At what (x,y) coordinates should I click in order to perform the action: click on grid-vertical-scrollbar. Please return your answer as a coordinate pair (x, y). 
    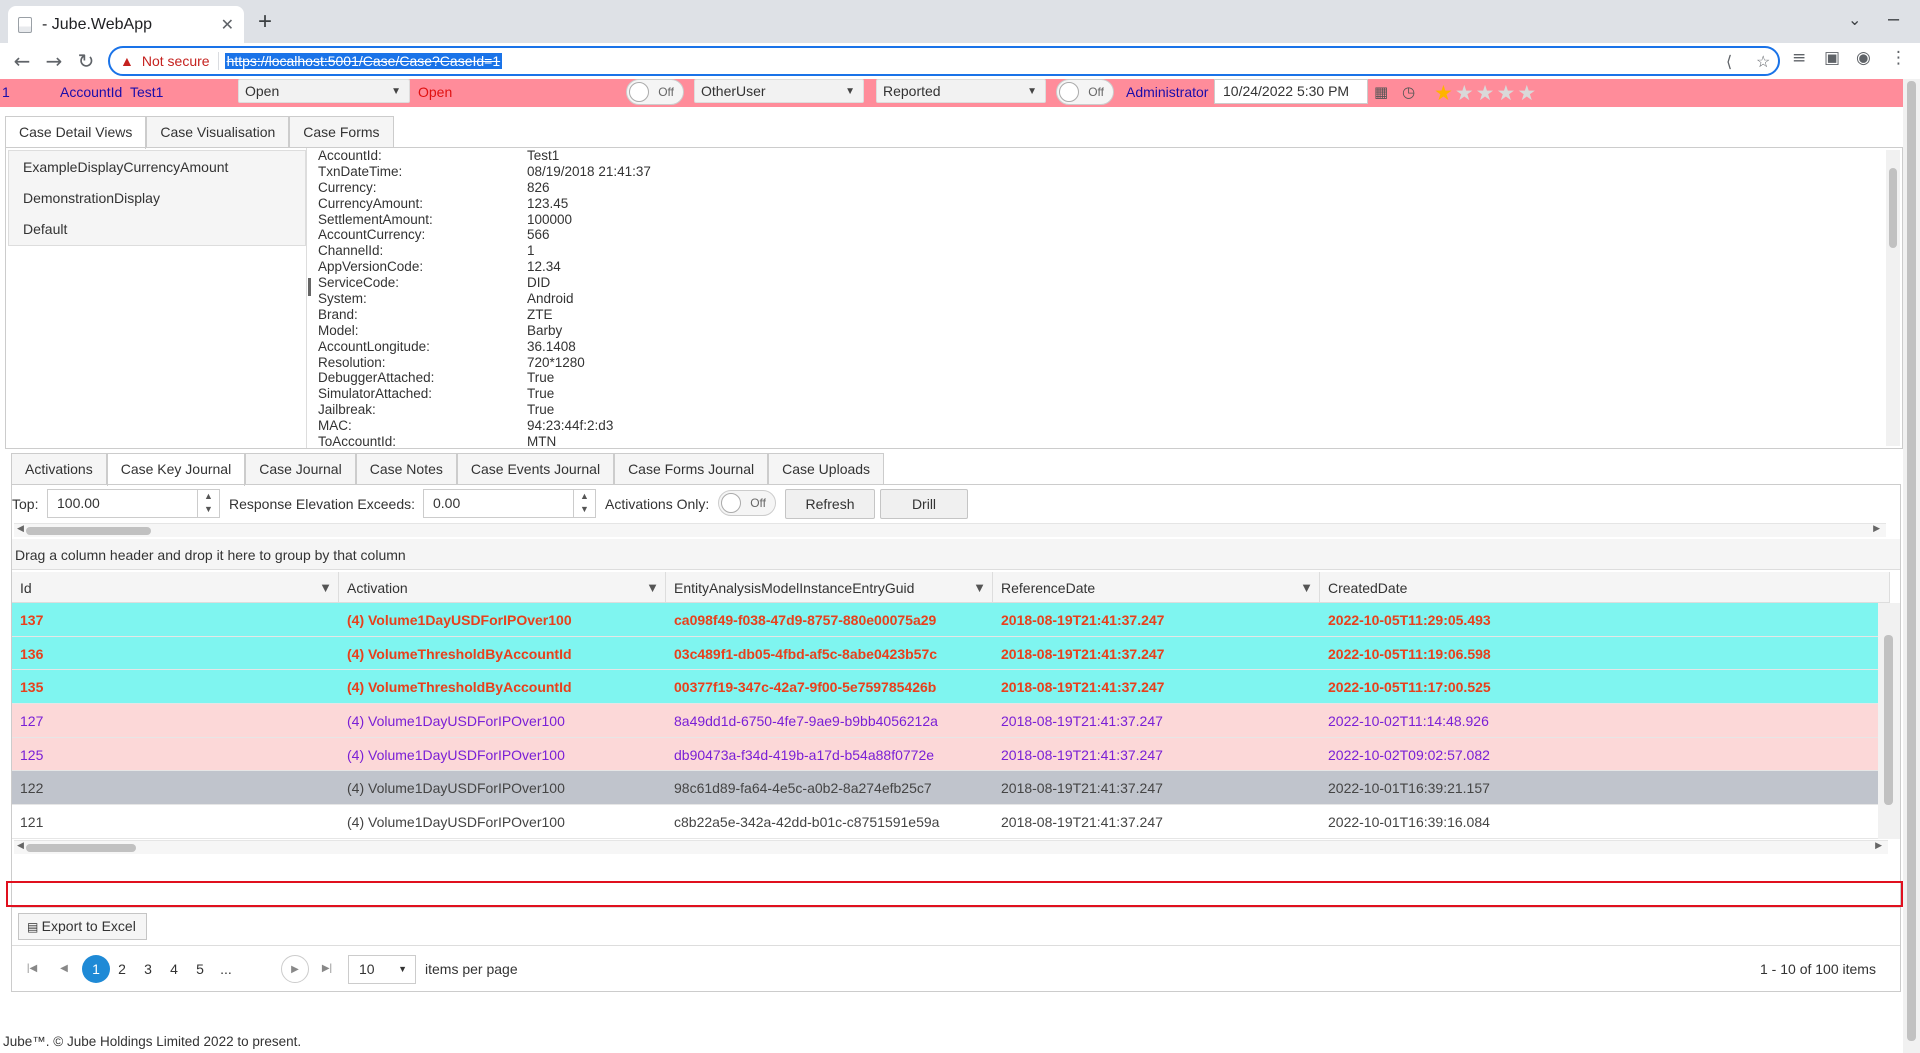
    Looking at the image, I should click on (1889, 721).